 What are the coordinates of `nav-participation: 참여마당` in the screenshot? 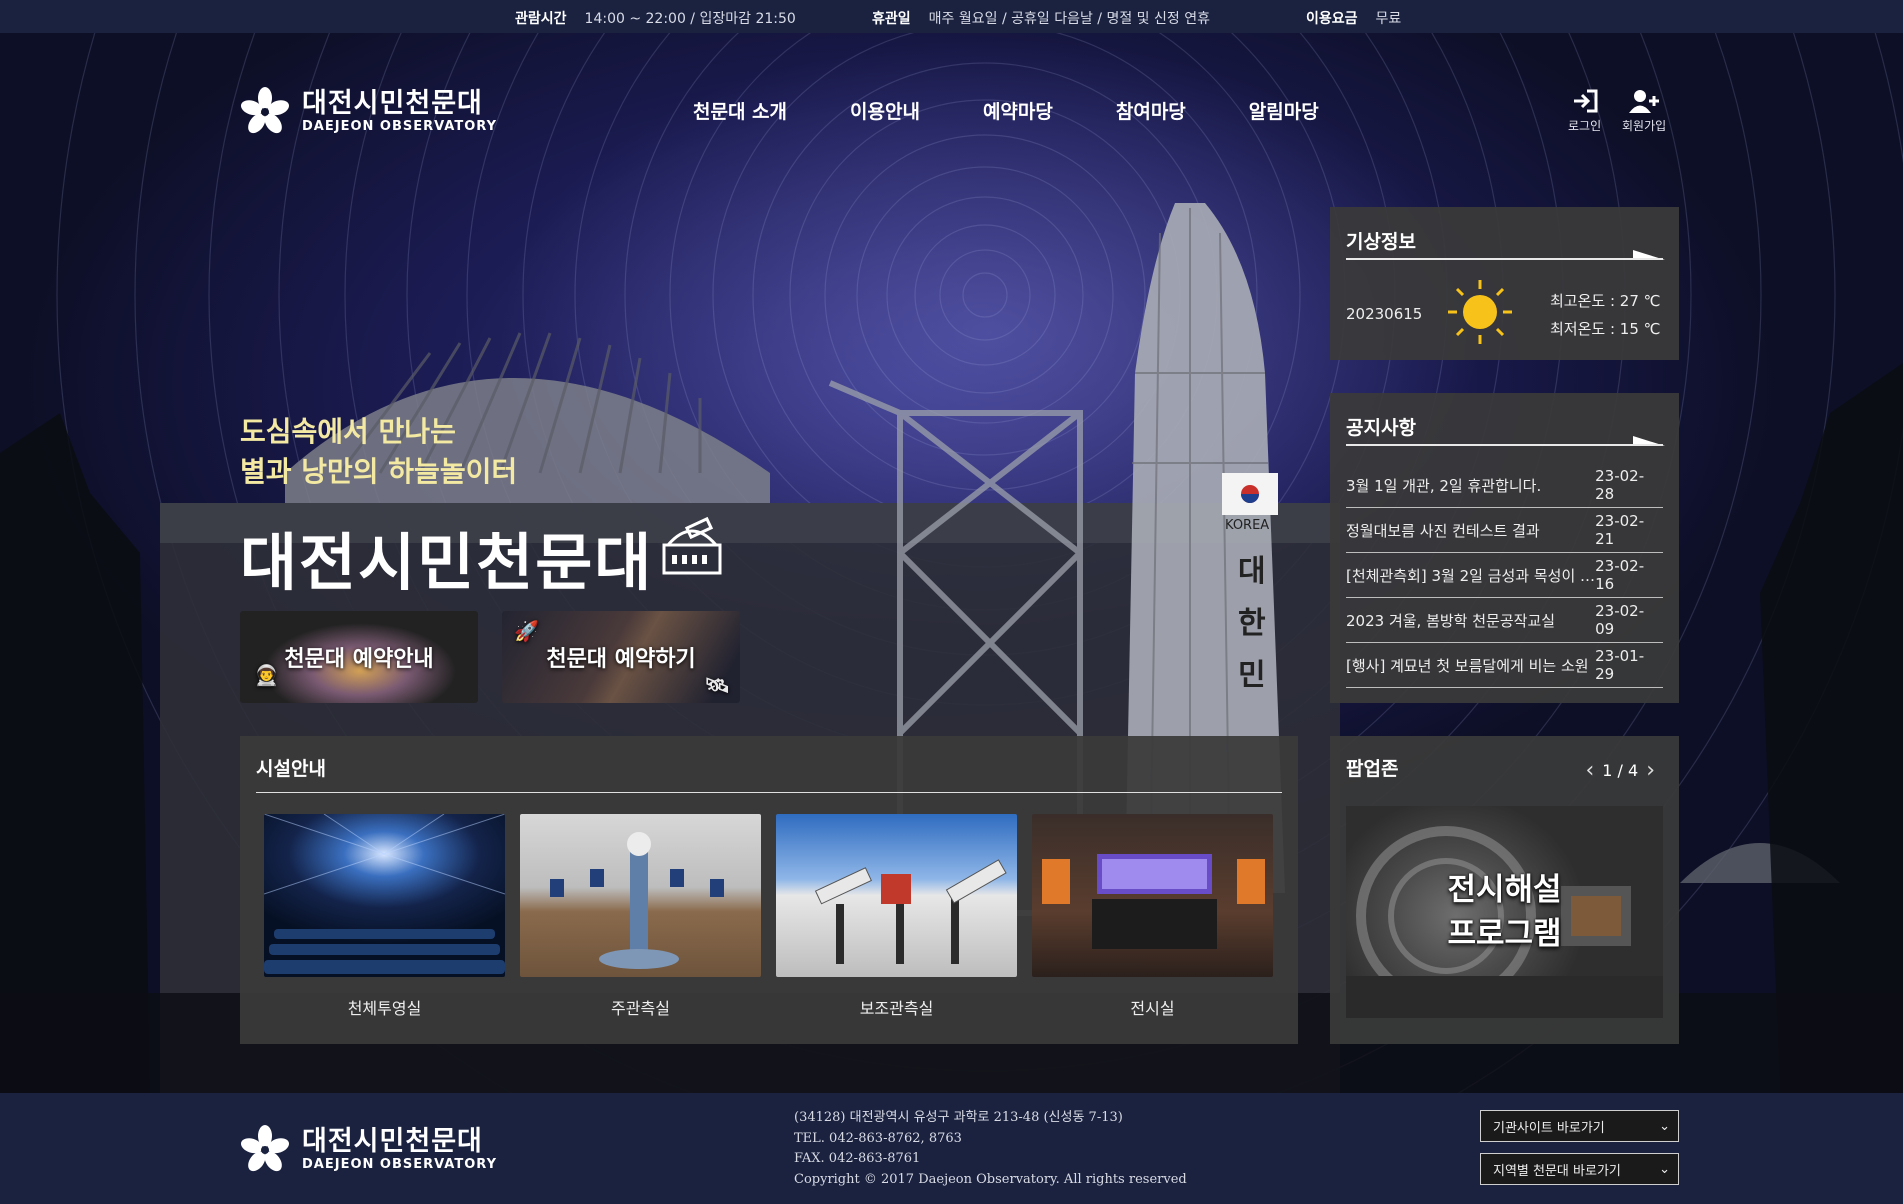 It's located at (1151, 110).